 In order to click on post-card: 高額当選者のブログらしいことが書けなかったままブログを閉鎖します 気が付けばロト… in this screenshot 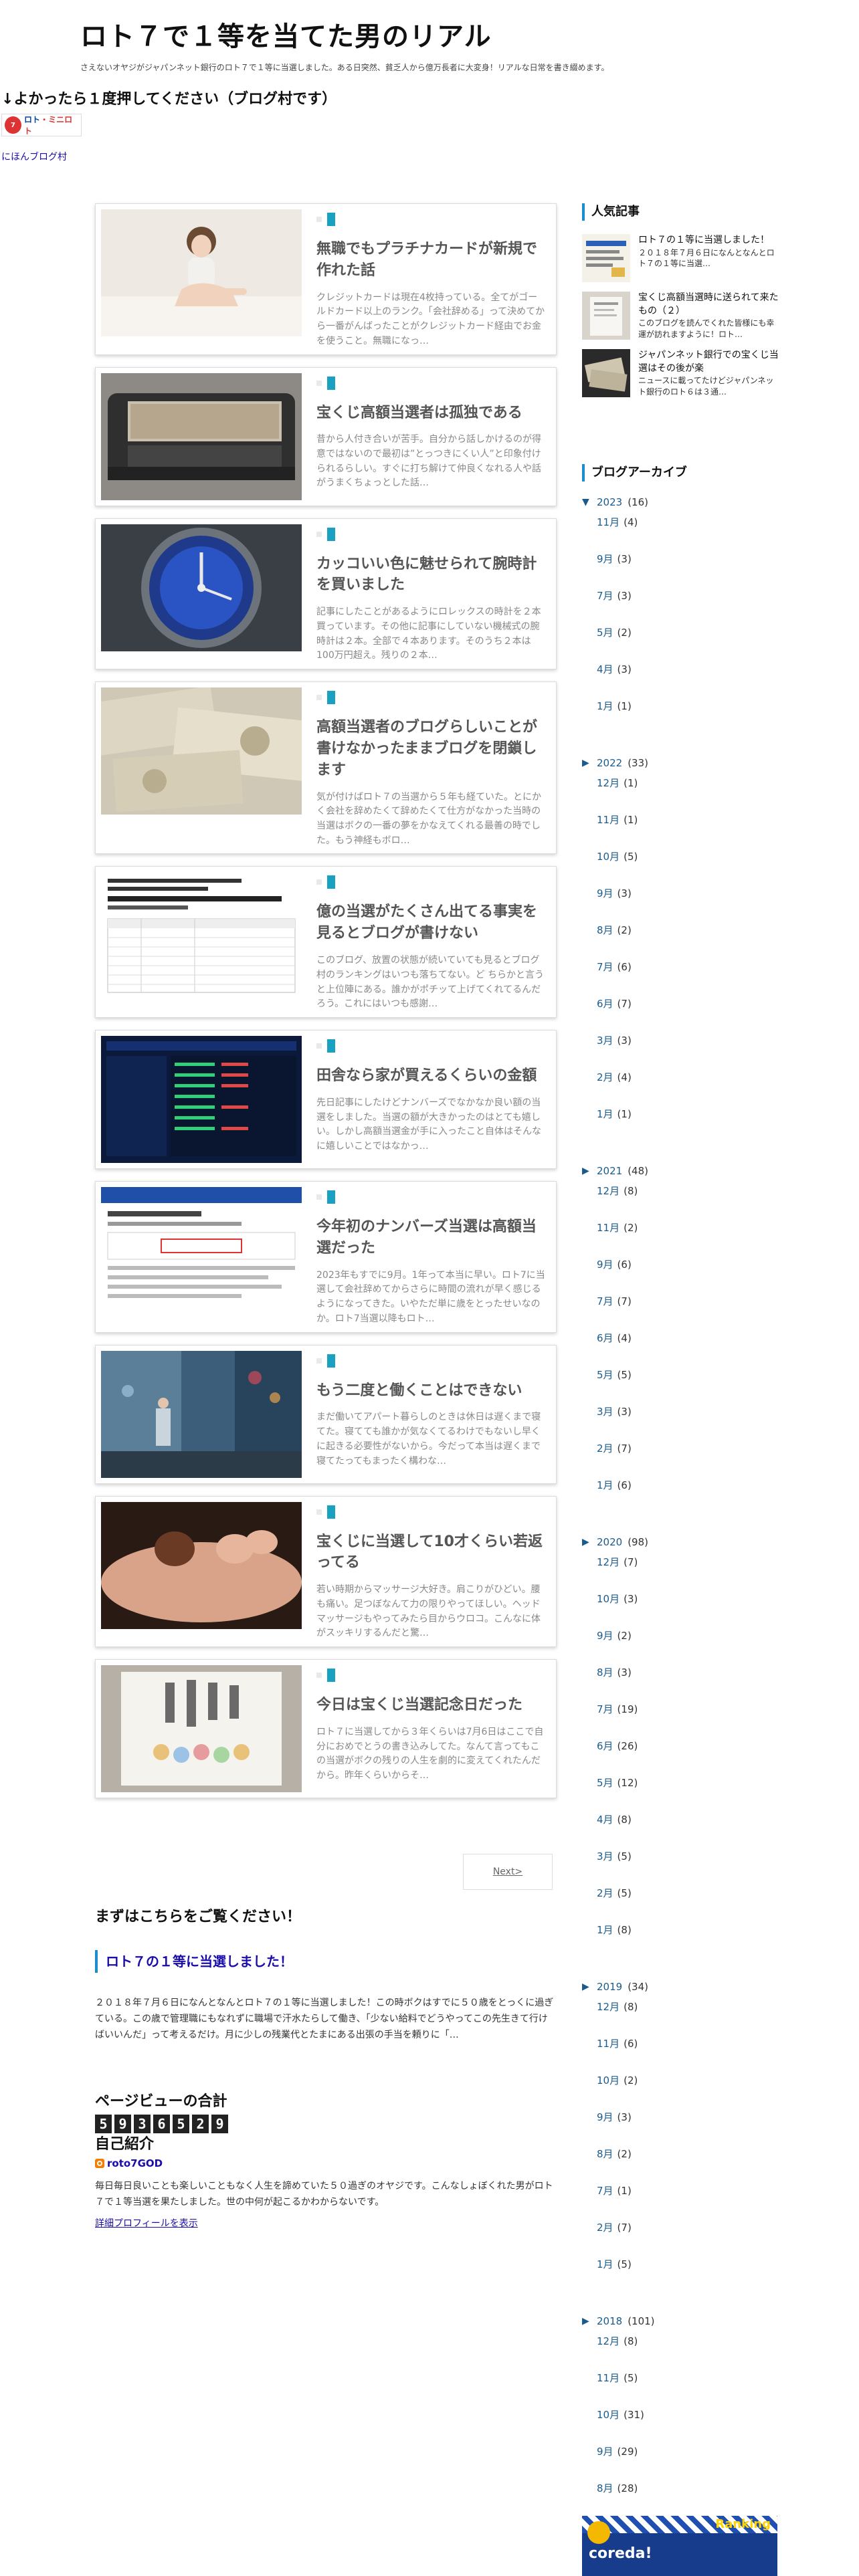, I will do `click(326, 768)`.